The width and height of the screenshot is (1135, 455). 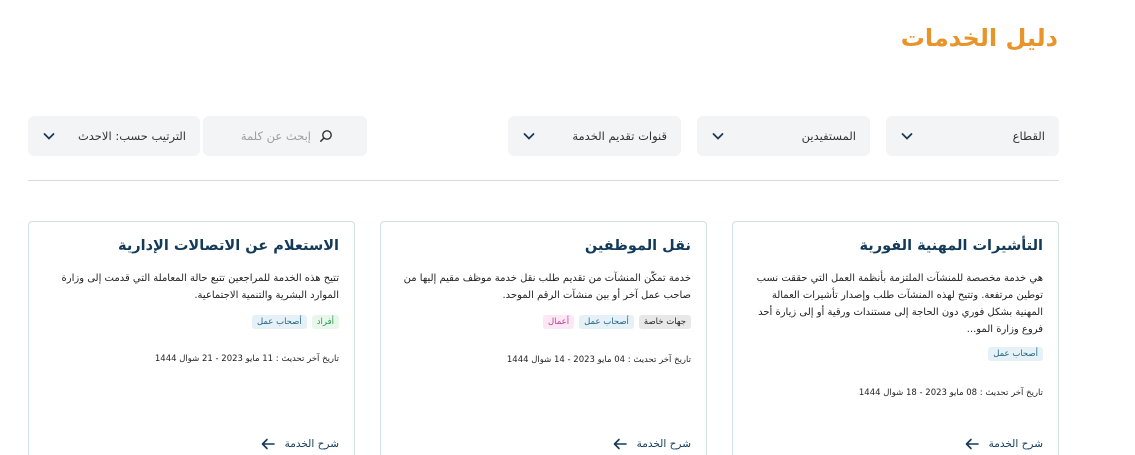 I want to click on search-input: إبحث عن كلمة, so click(x=285, y=136).